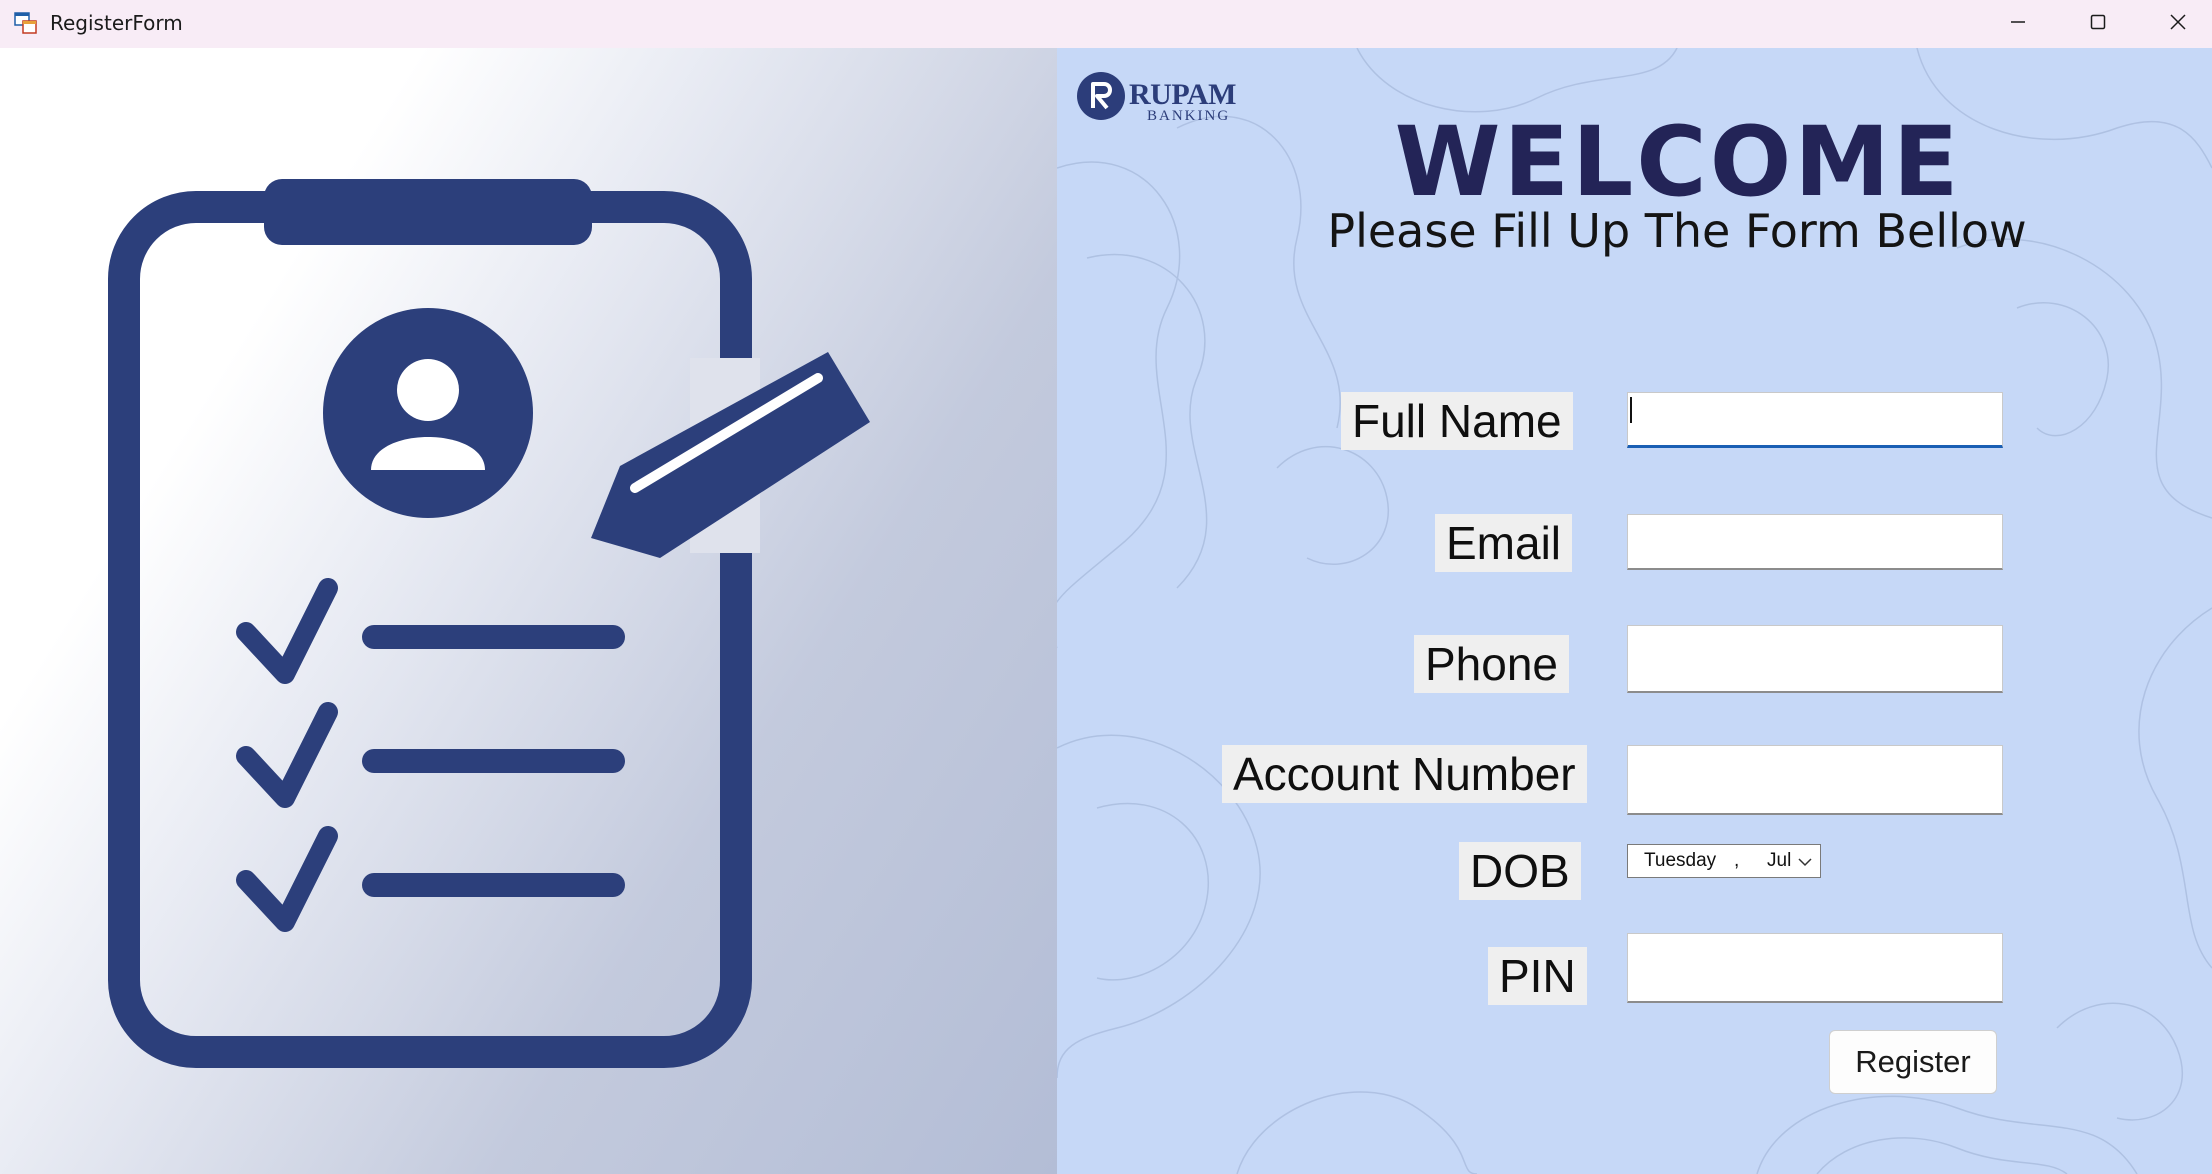  I want to click on window-title: RegisterForm, so click(116, 23).